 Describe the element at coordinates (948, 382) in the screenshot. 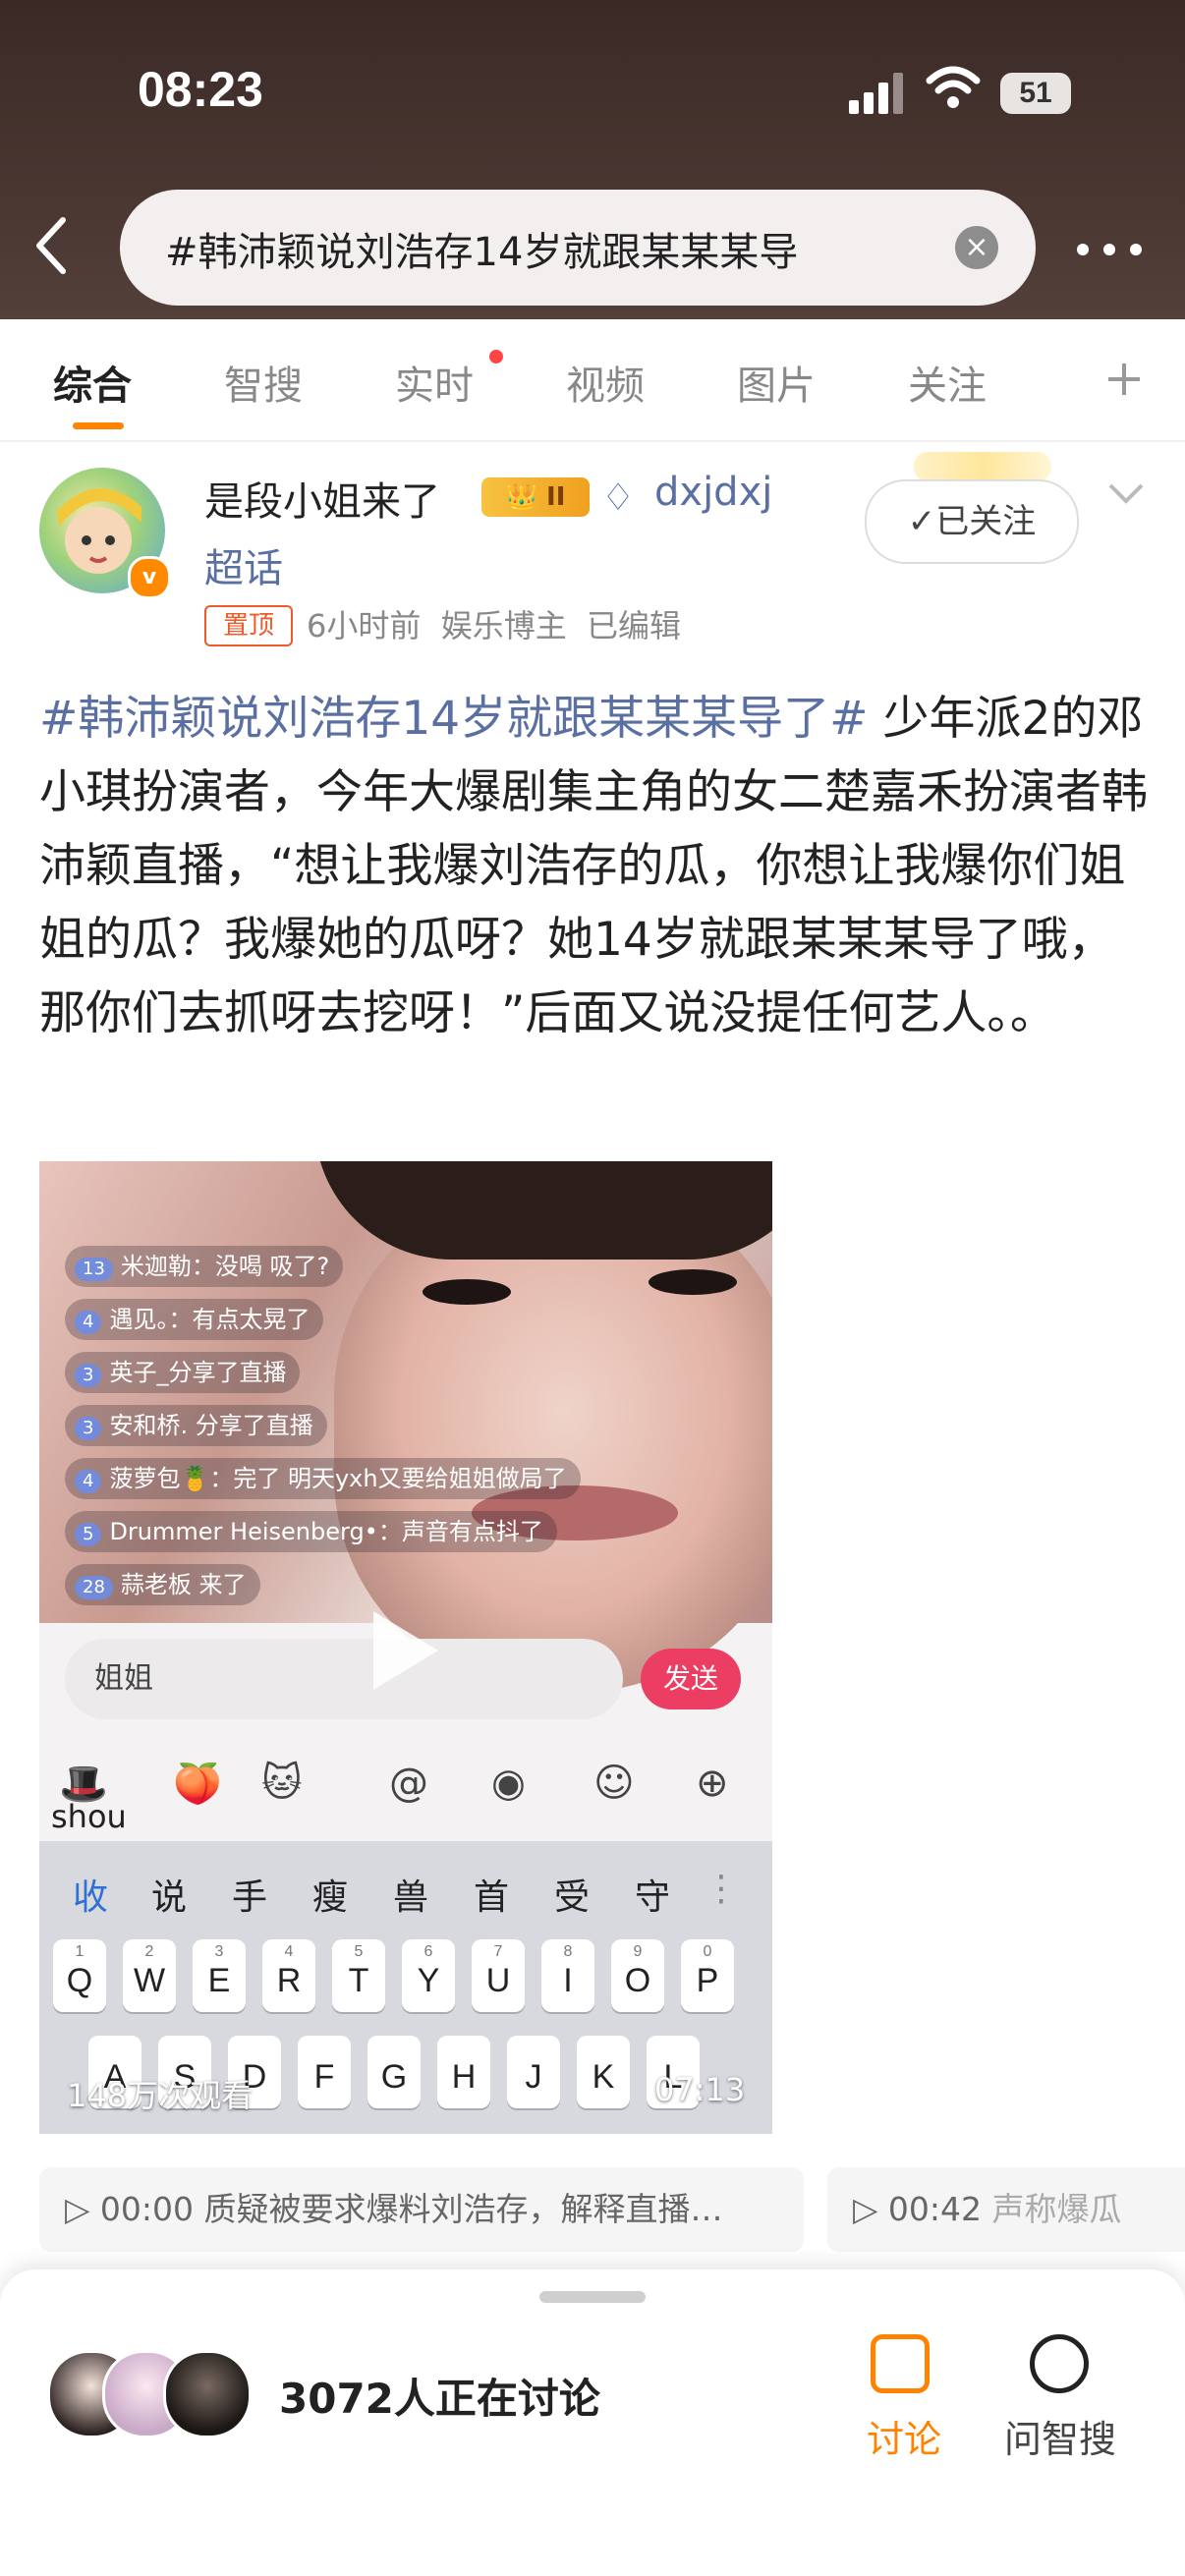

I see `tab-guanzhu: 关注` at that location.